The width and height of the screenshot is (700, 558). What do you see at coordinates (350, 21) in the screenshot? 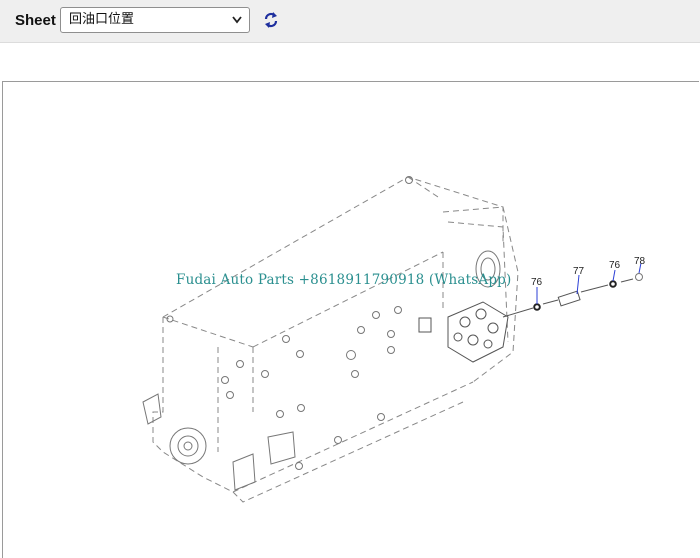
I see `toolbar: Sheet 回油口位置` at bounding box center [350, 21].